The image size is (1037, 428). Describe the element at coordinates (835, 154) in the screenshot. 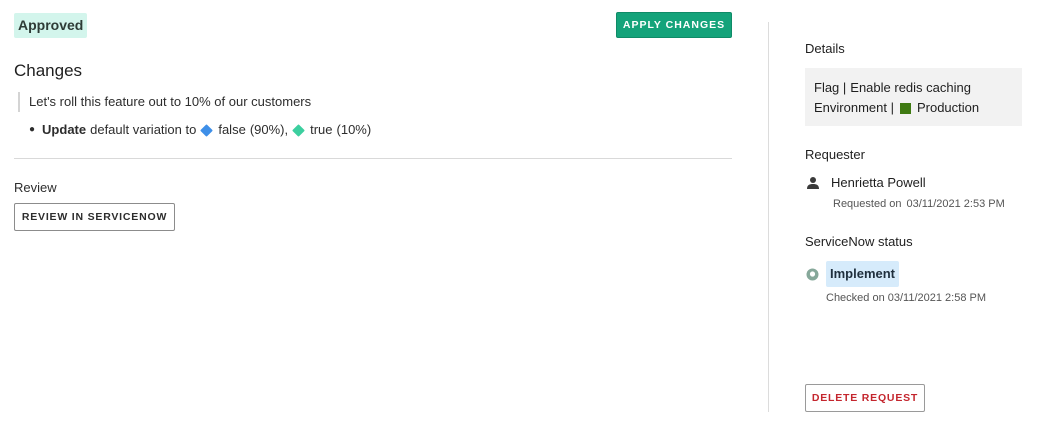

I see `requester-heading: Requester` at that location.